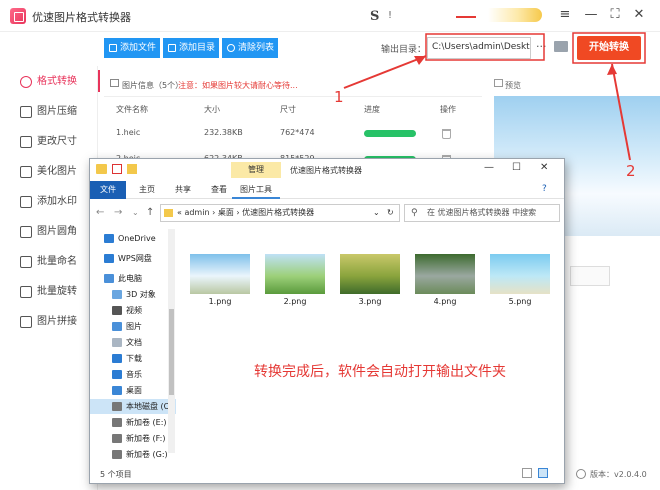  What do you see at coordinates (541, 46) in the screenshot?
I see `output-dir-more-button: ···` at bounding box center [541, 46].